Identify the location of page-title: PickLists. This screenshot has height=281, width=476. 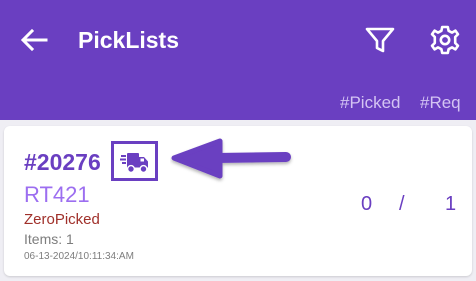
(128, 40).